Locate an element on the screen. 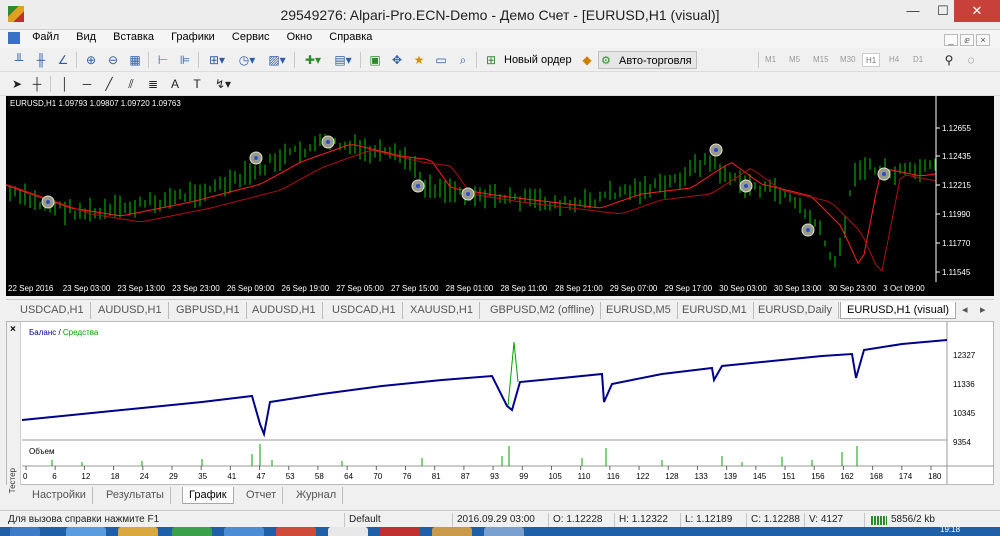 This screenshot has width=1000, height=536. trade-number-label: 162 is located at coordinates (847, 476).